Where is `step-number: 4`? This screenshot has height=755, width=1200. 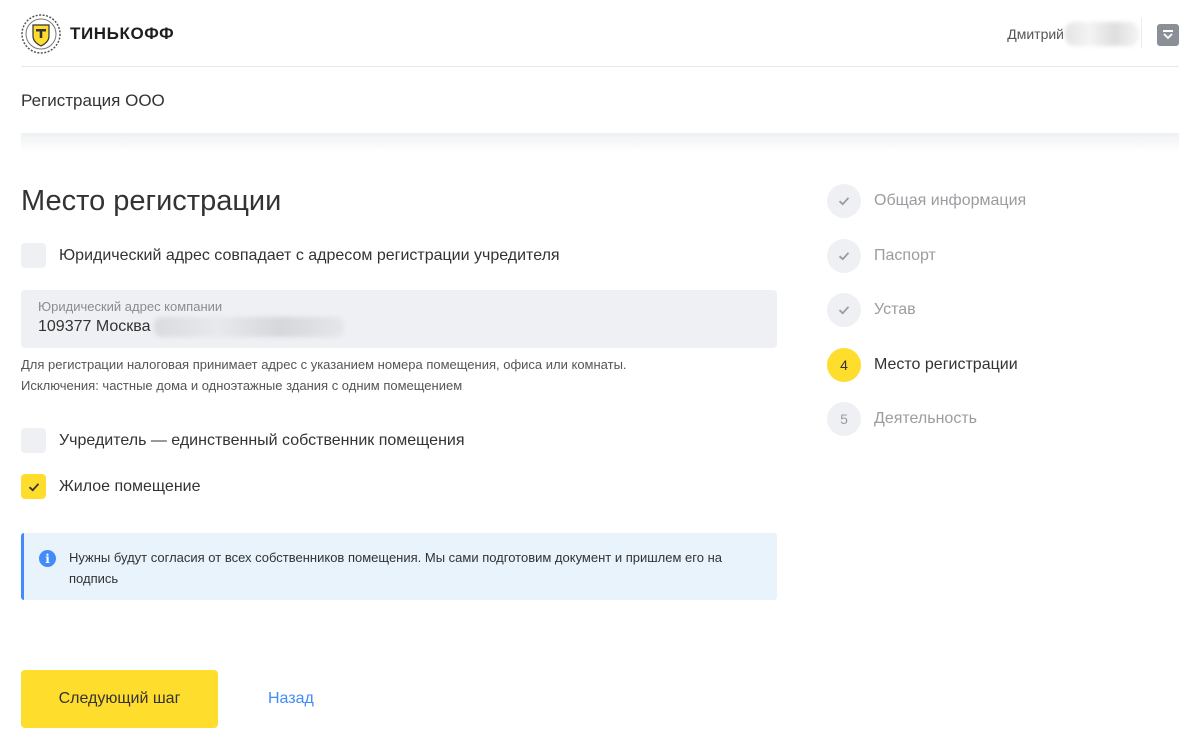
step-number: 4 is located at coordinates (844, 365).